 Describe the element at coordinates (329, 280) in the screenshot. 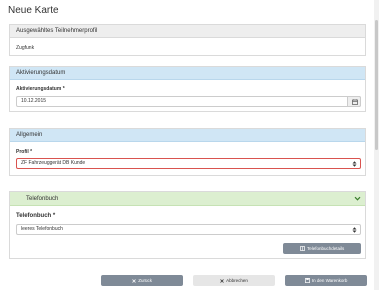

I see `add-to-cart-button-label: In den Warenkorb` at that location.